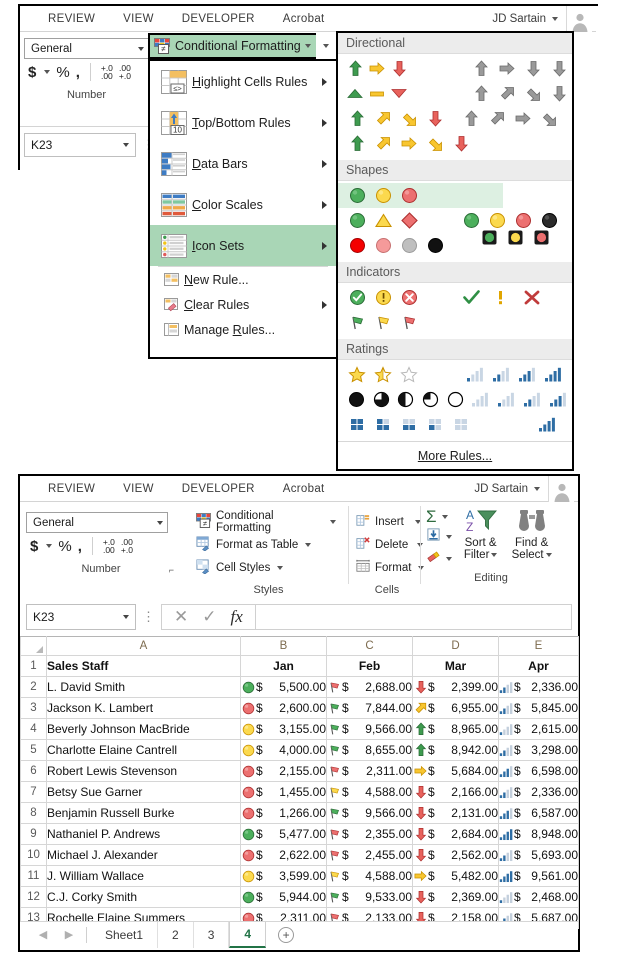  Describe the element at coordinates (439, 516) in the screenshot. I see `autosum-button: Σ` at that location.